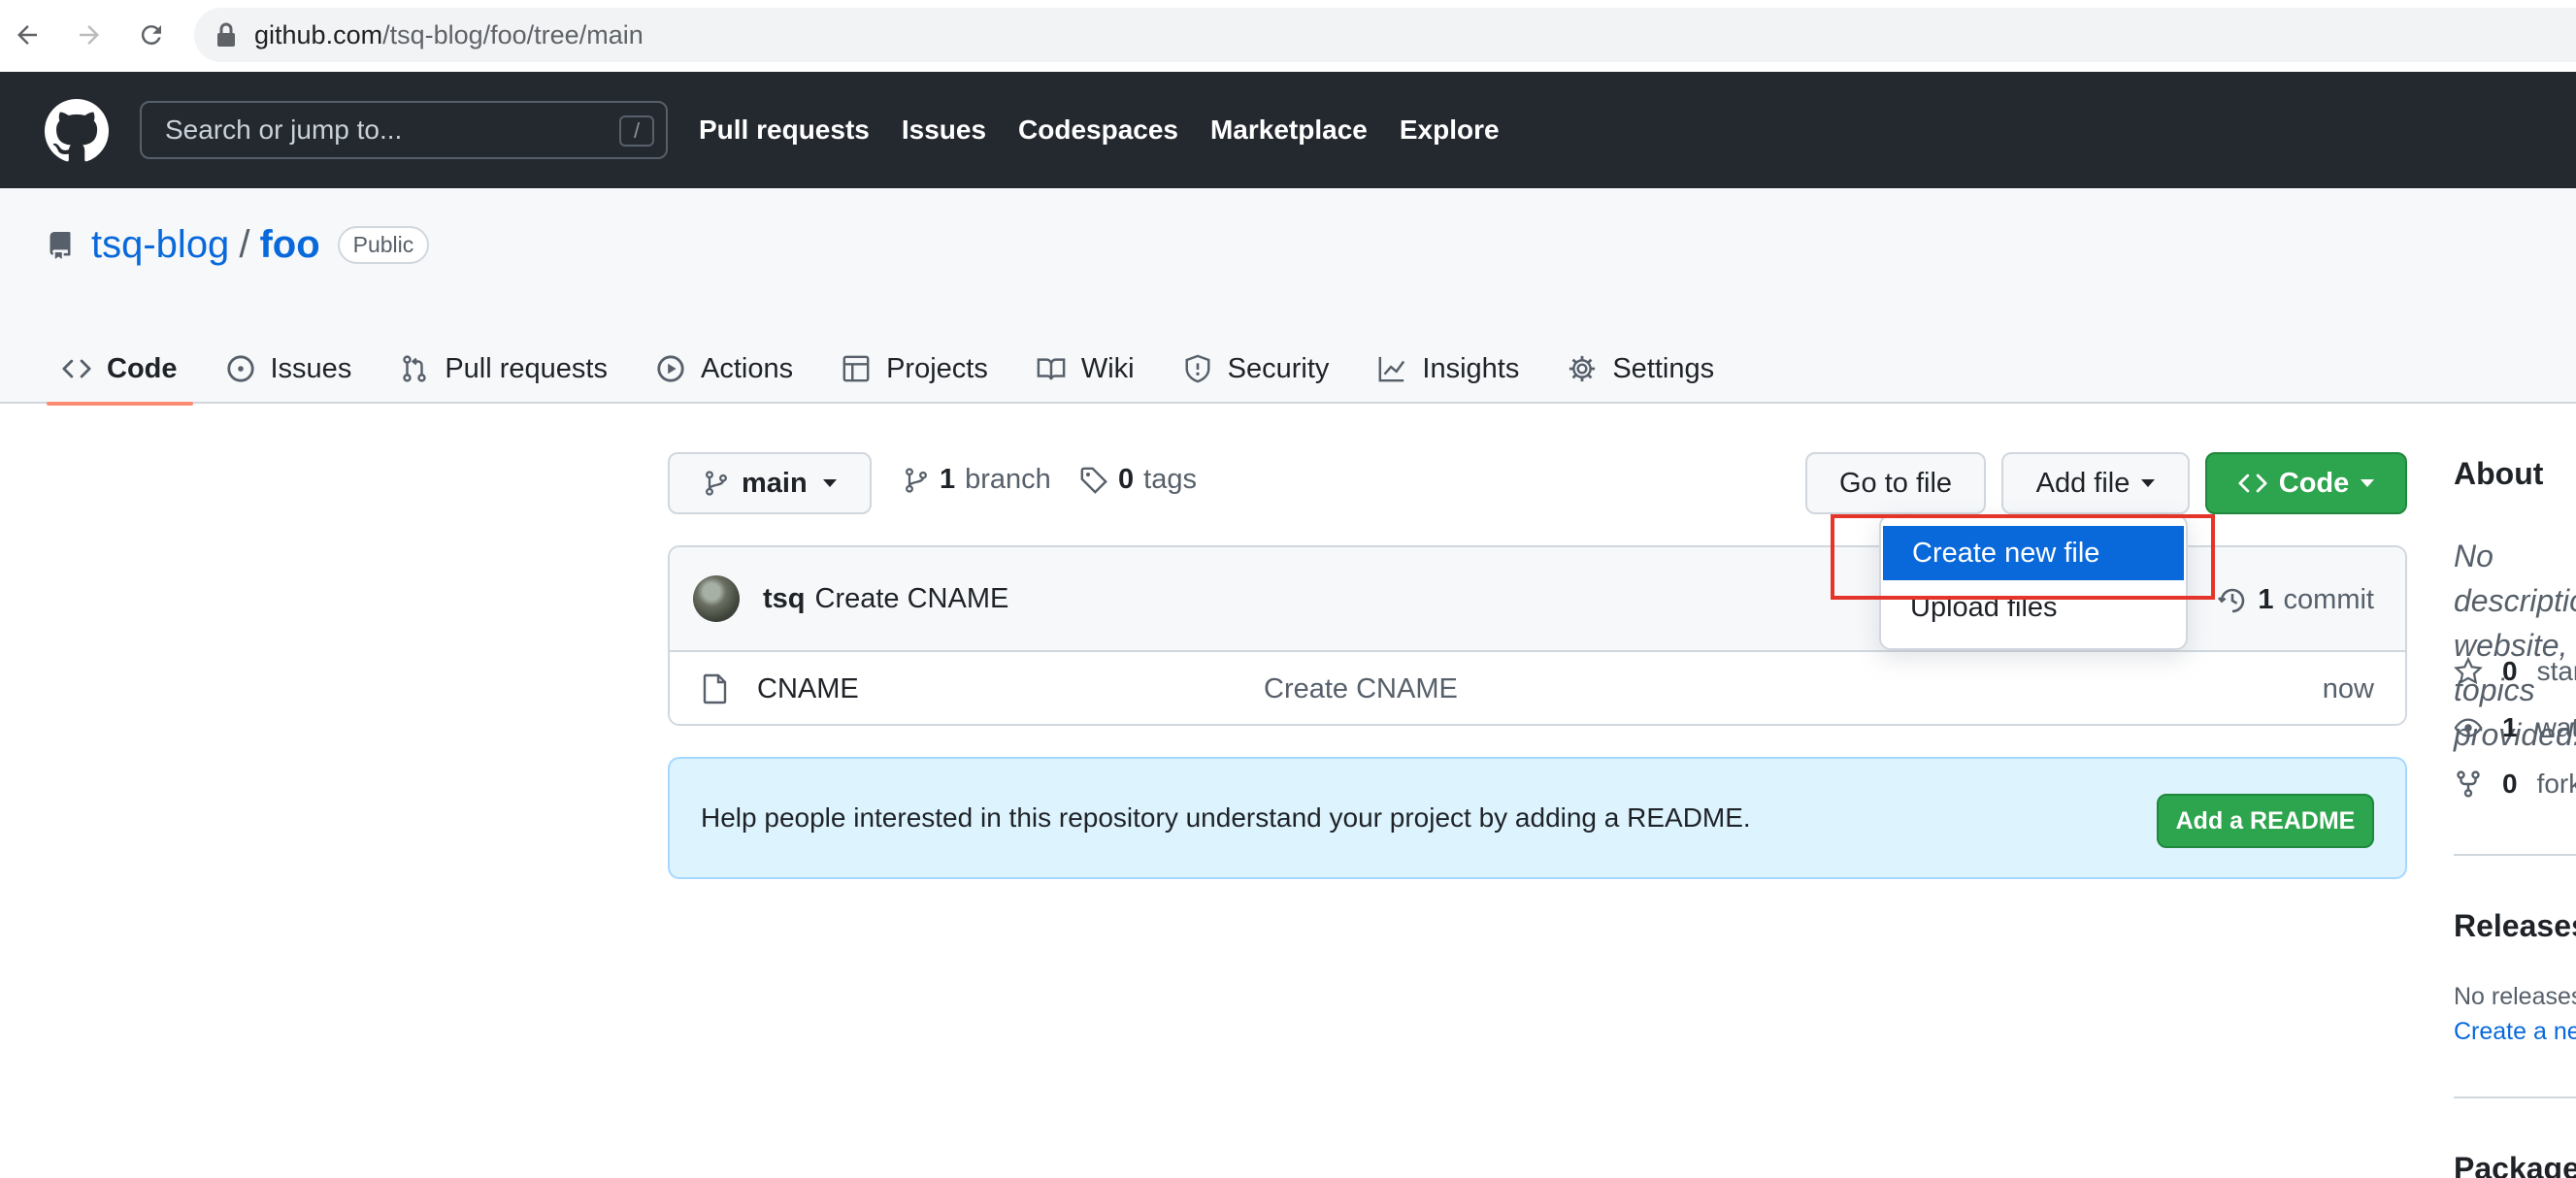 The image size is (2576, 1178). I want to click on go-to-file-button: Go to file, so click(1895, 483).